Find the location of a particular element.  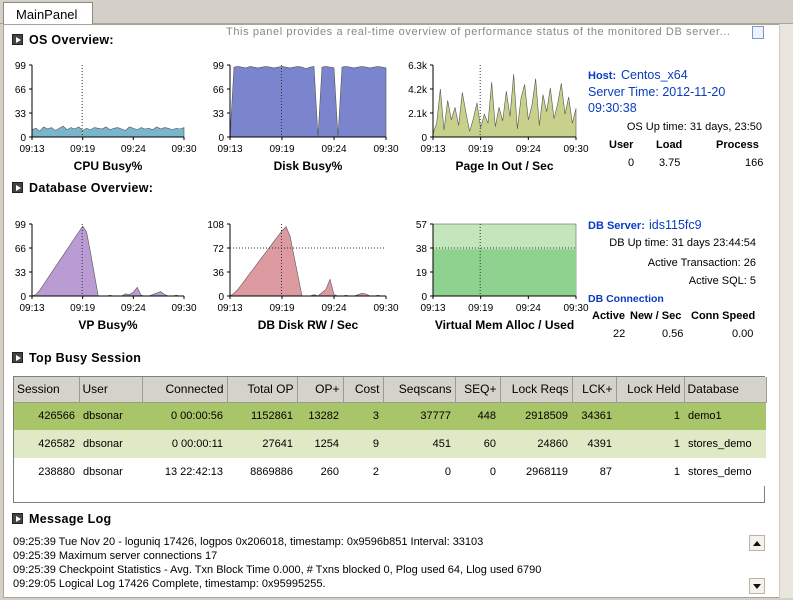

table-cell: 60 is located at coordinates (477, 444).